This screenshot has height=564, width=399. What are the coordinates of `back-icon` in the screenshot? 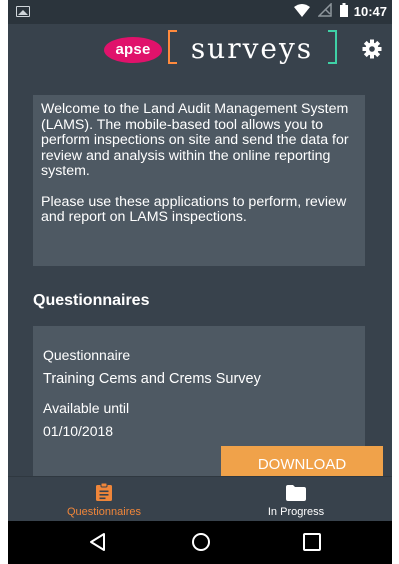 It's located at (98, 542).